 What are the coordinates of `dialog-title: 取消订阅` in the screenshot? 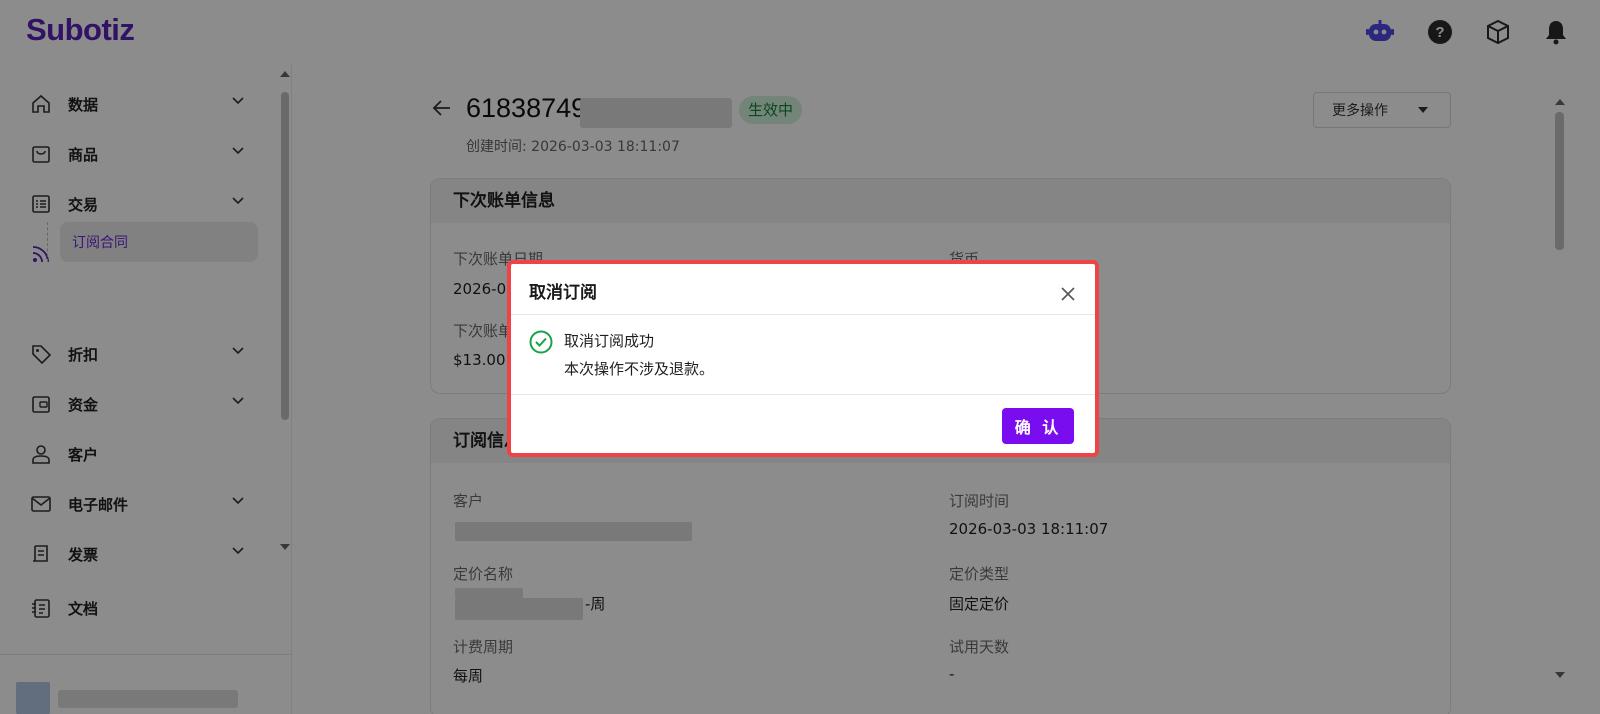 It's located at (563, 293).